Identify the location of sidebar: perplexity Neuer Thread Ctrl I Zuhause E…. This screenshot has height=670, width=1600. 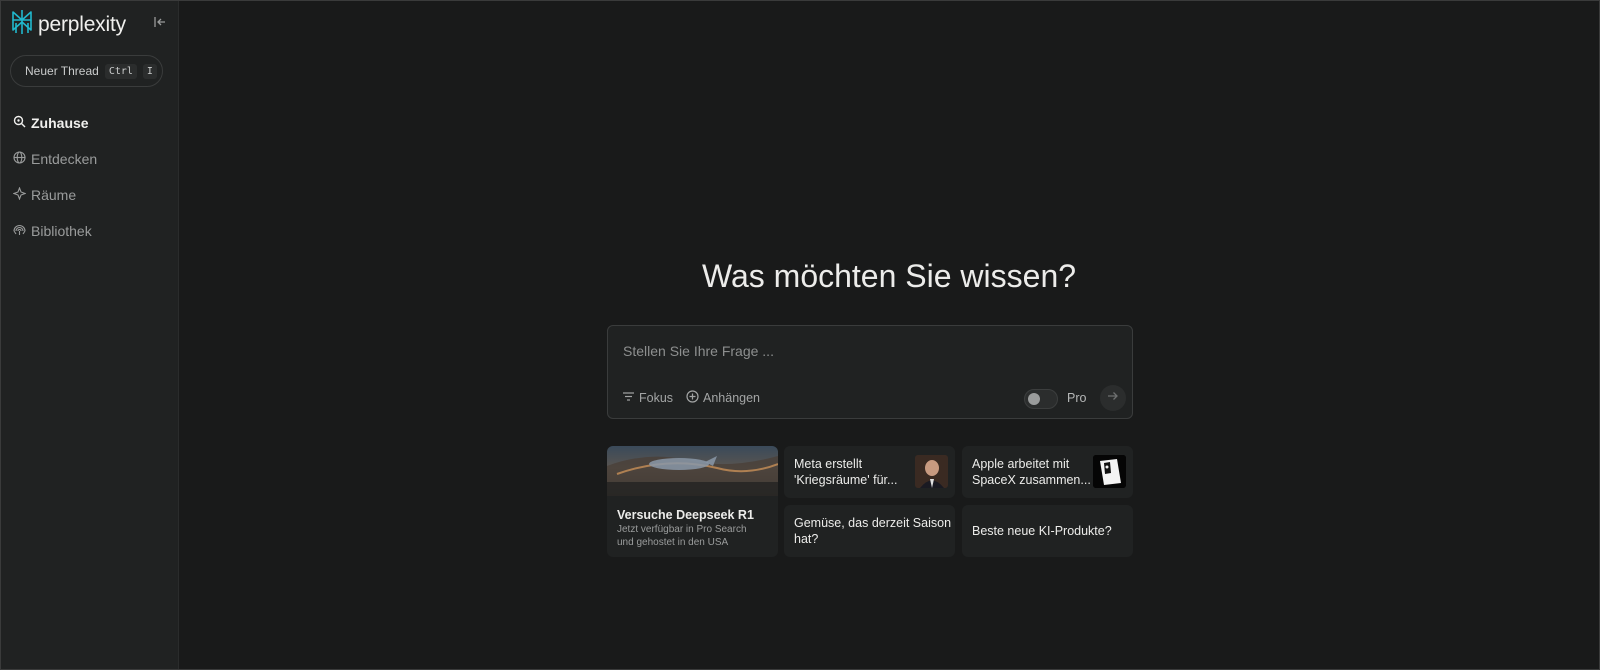
(90, 335).